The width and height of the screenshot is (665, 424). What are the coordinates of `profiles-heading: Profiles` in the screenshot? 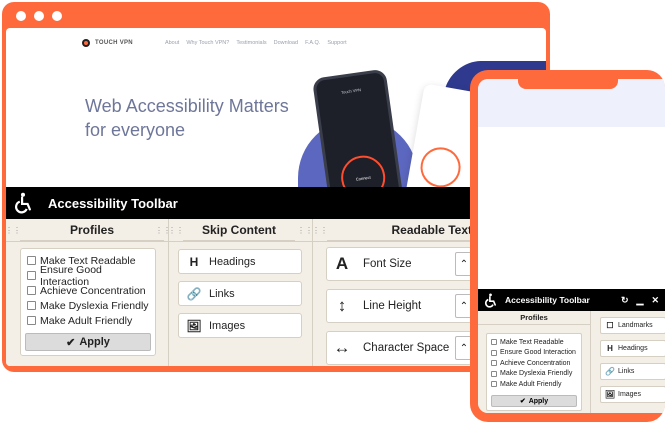 It's located at (92, 230).